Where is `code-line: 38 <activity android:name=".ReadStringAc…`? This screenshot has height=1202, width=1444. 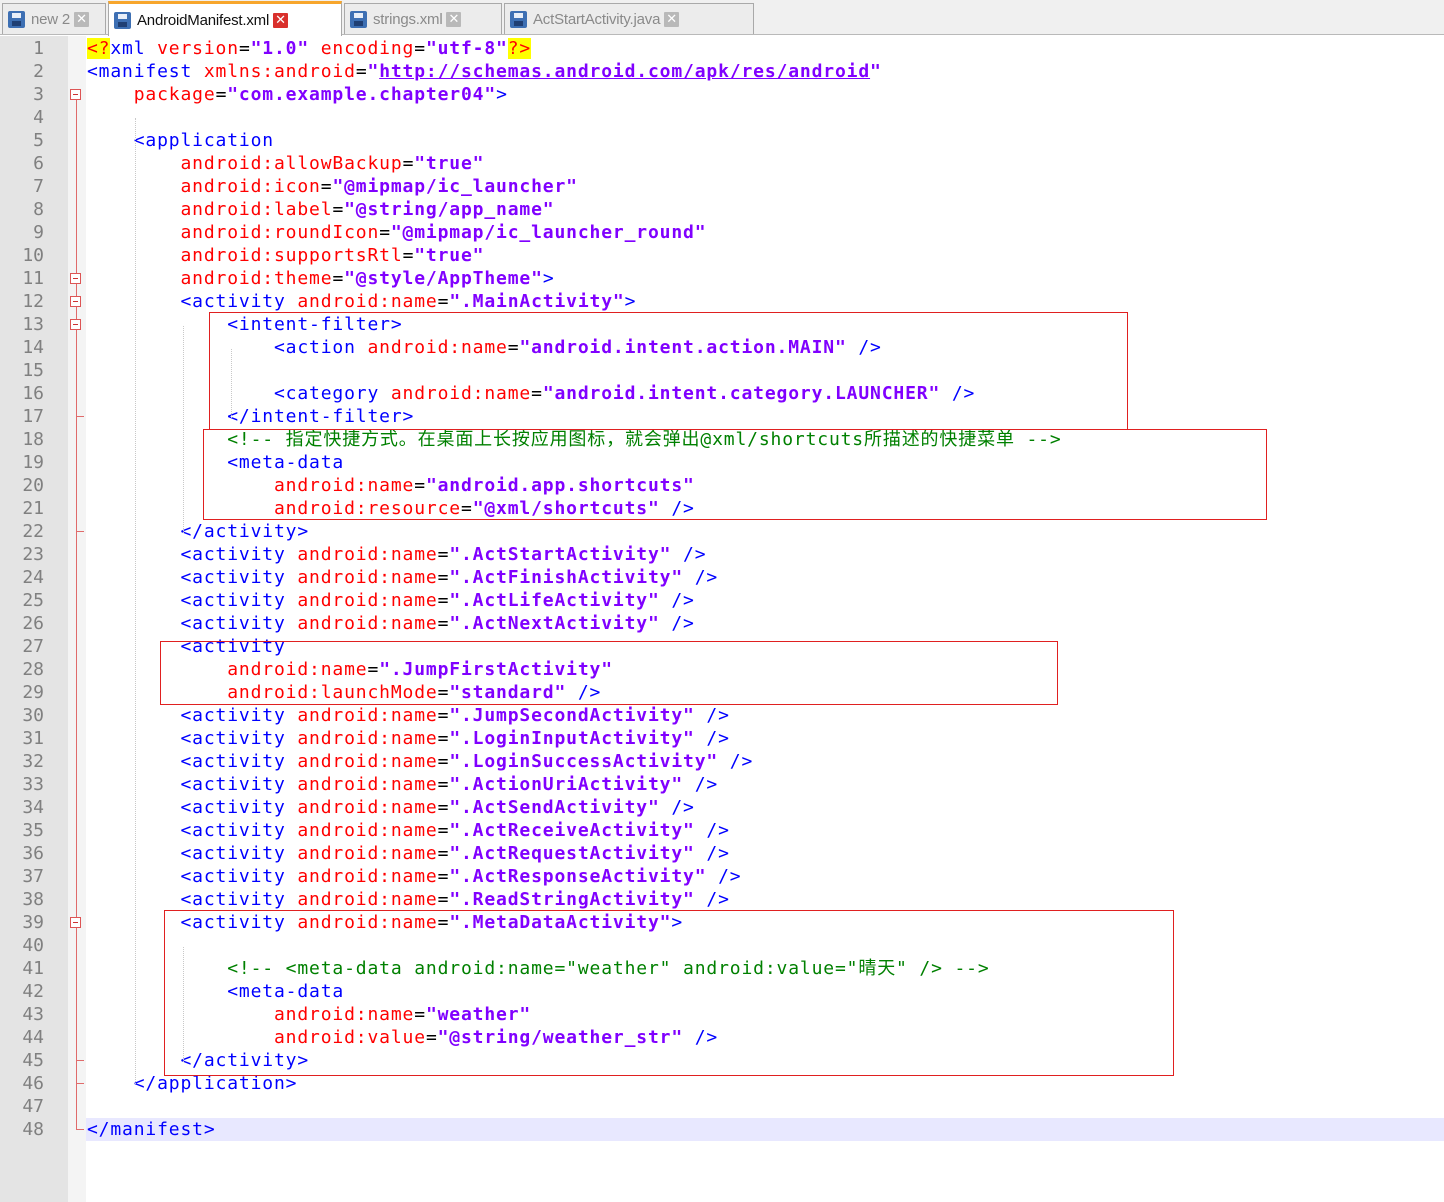 code-line: 38 <activity android:name=".ReadStringAc… is located at coordinates (722, 899).